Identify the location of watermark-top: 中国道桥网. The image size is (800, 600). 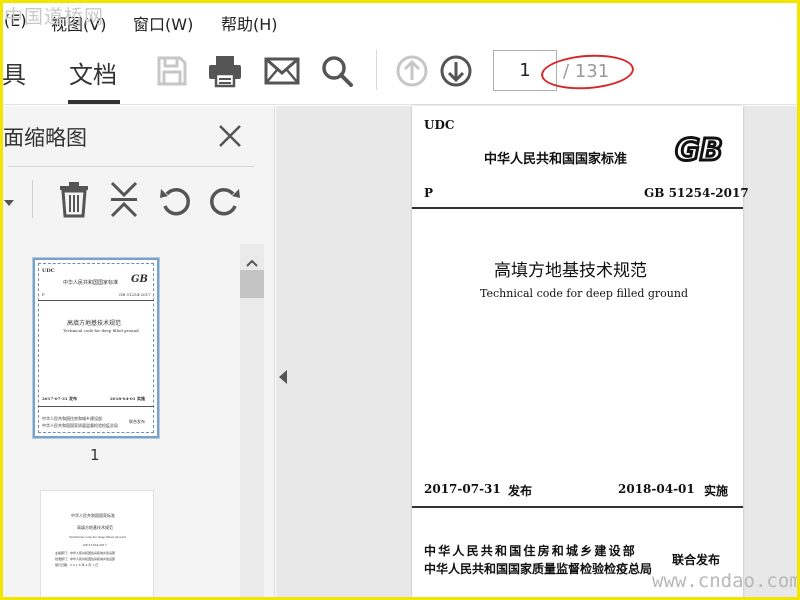
(54, 17).